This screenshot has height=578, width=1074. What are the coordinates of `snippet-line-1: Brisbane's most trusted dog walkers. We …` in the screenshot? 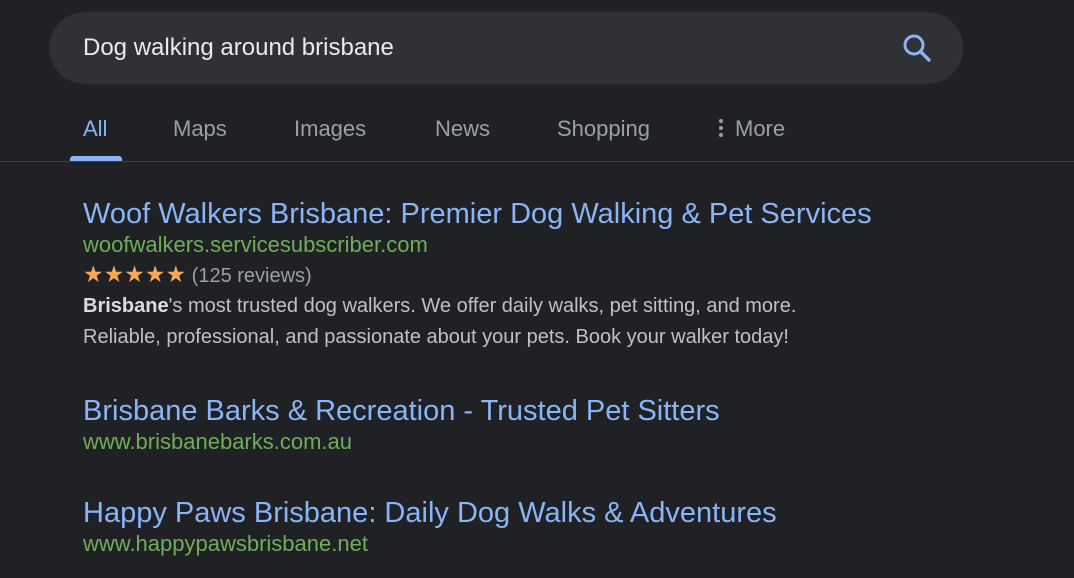 It's located at (477, 306).